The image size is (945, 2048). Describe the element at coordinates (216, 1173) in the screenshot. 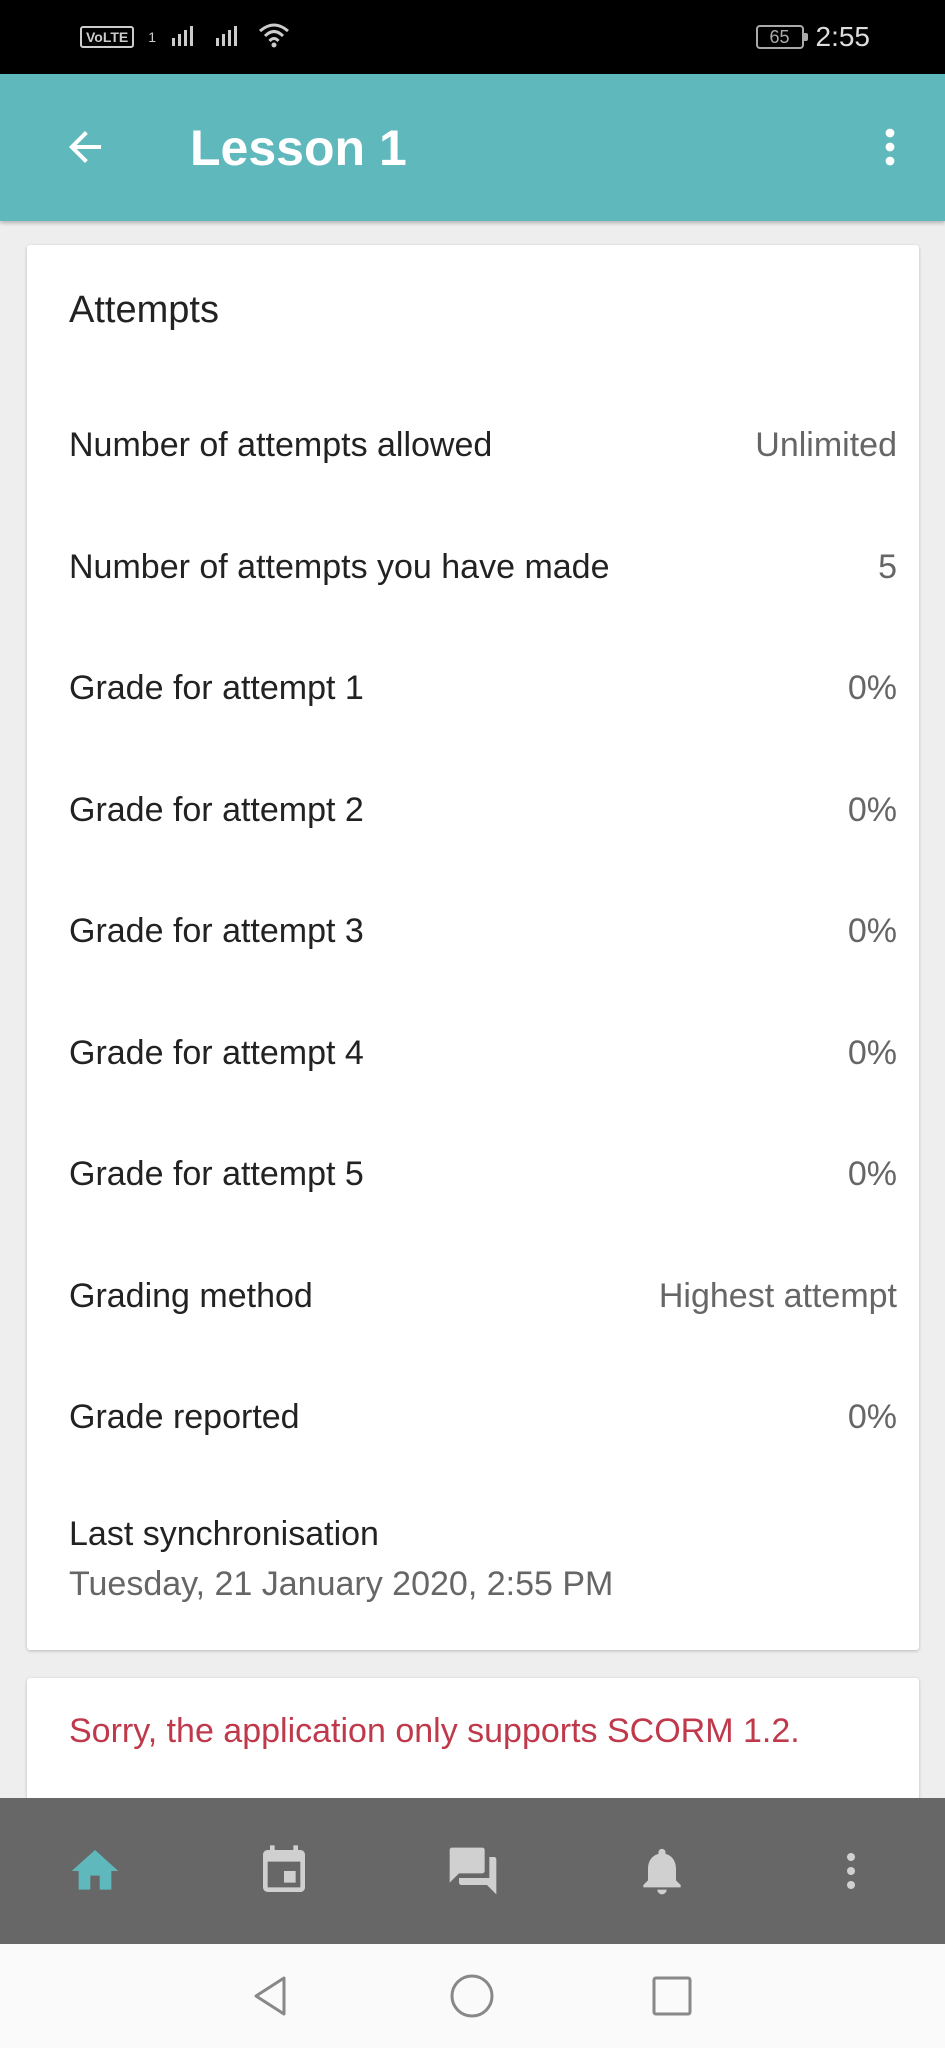

I see `row-label: Grade for attempt 5` at that location.